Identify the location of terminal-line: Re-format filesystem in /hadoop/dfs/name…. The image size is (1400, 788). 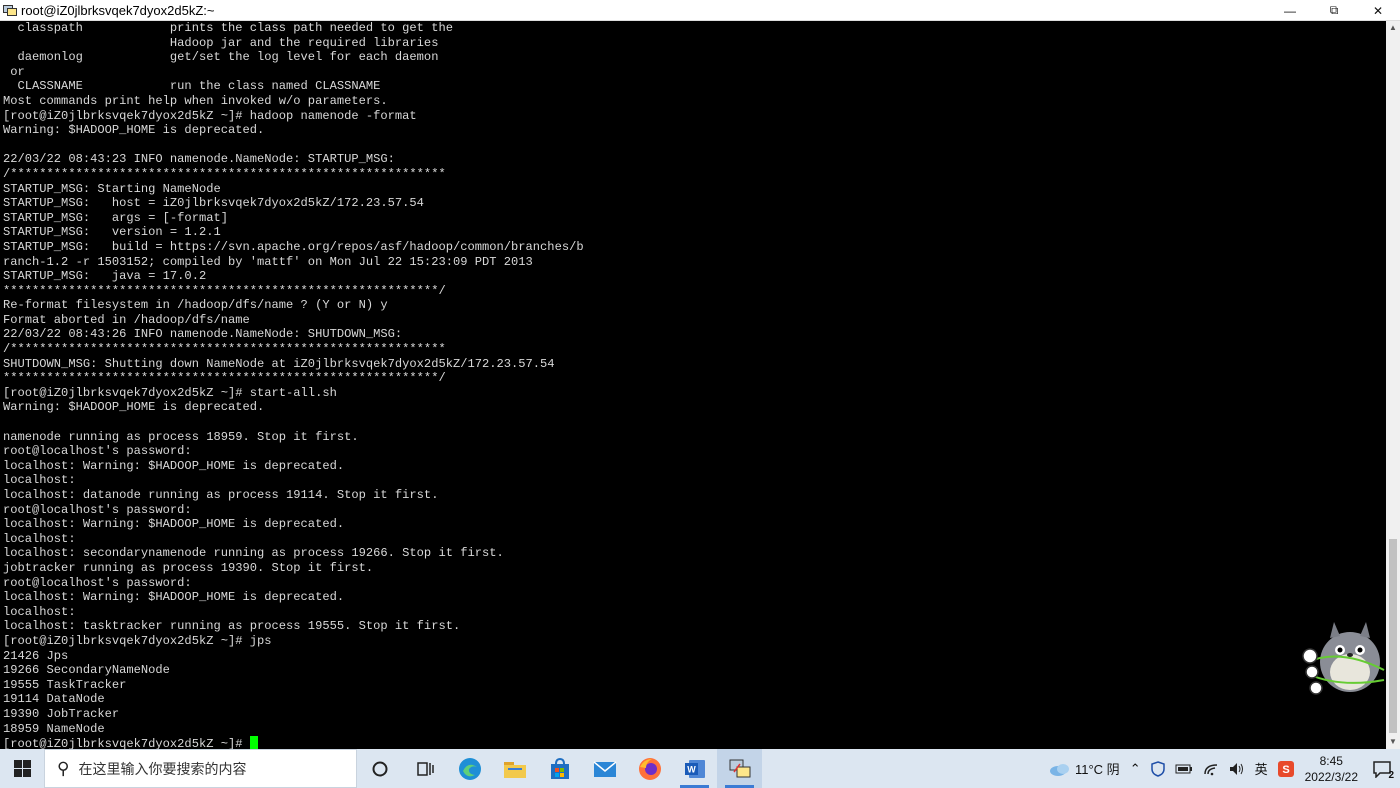
(195, 305).